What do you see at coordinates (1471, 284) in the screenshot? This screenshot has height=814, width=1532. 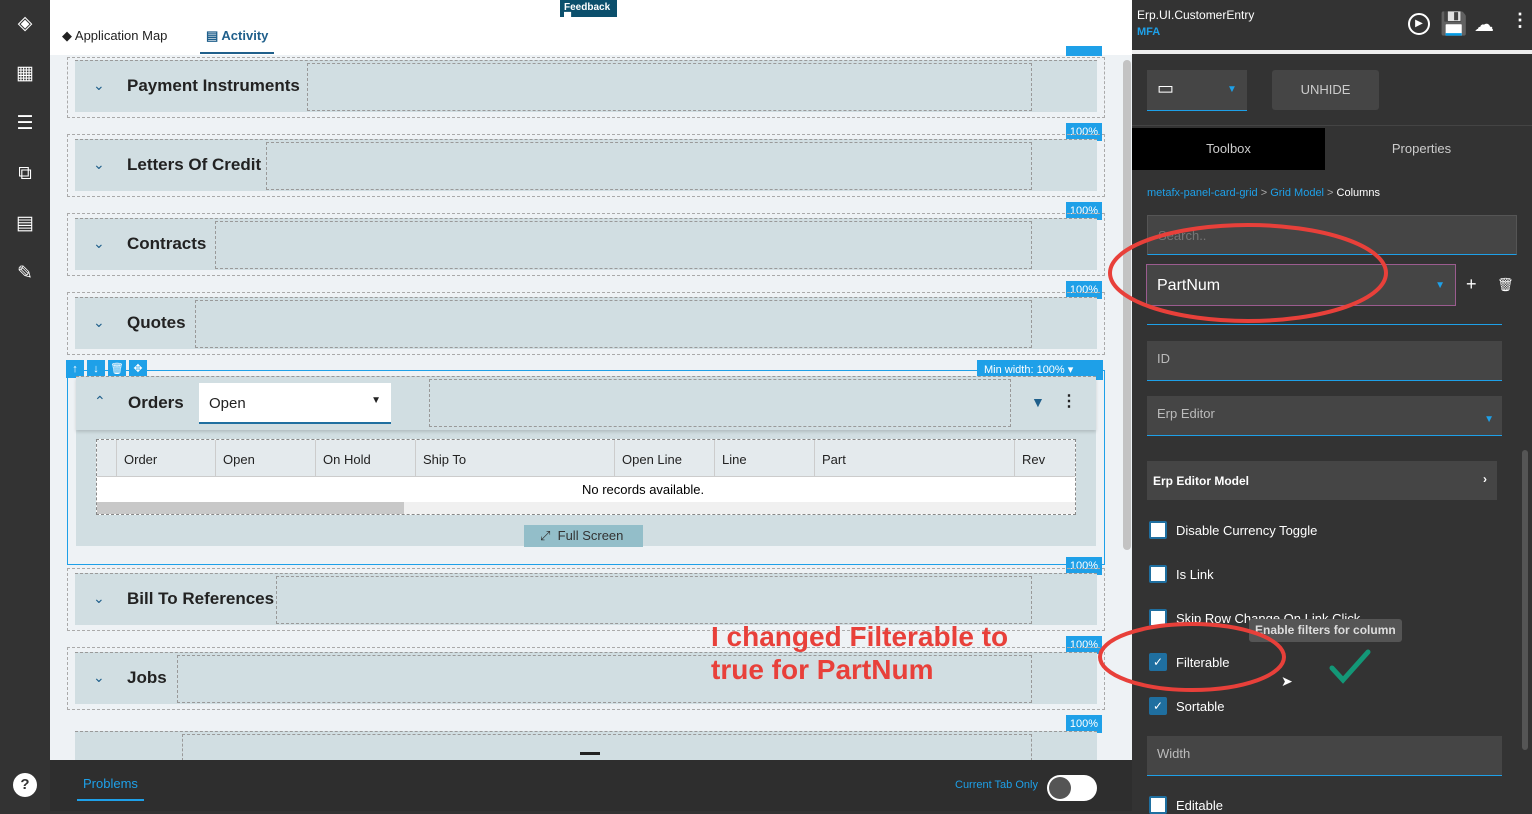 I see `add-icon: +` at bounding box center [1471, 284].